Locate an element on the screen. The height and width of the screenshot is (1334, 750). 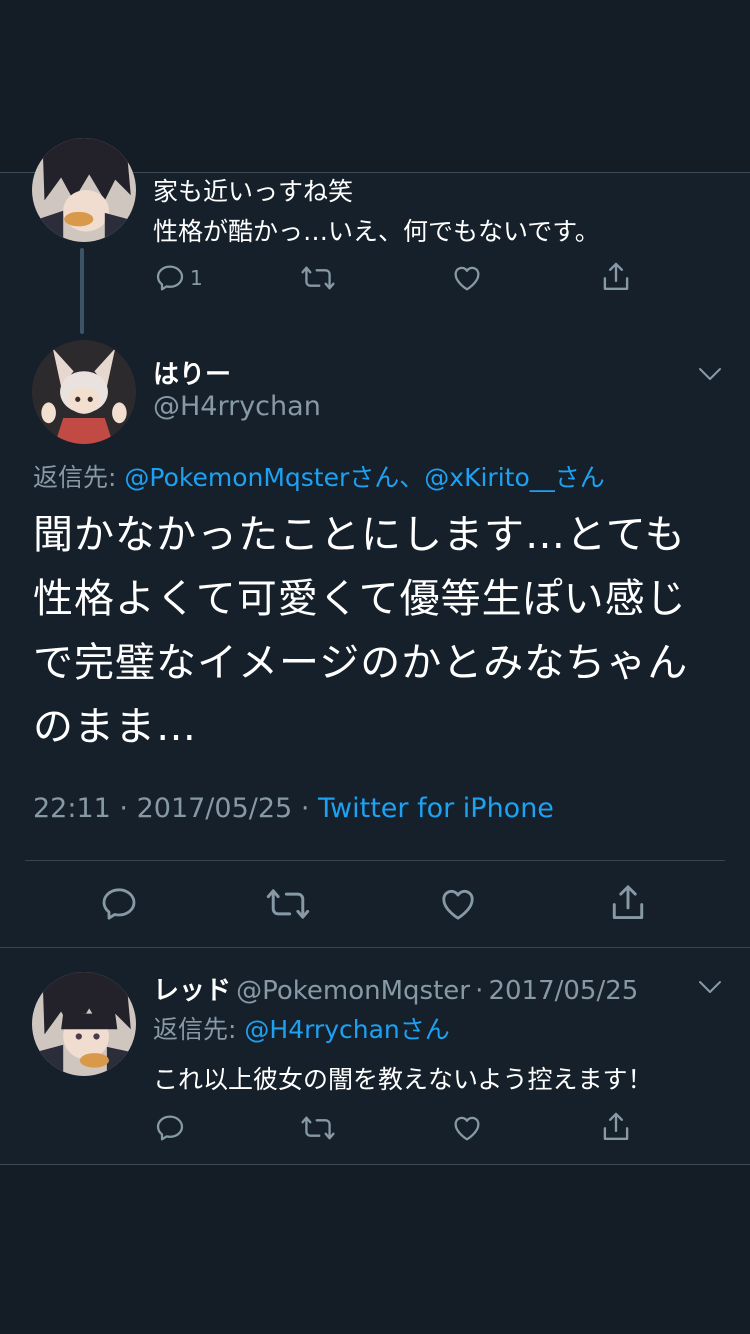
display-name: はりー is located at coordinates (192, 372).